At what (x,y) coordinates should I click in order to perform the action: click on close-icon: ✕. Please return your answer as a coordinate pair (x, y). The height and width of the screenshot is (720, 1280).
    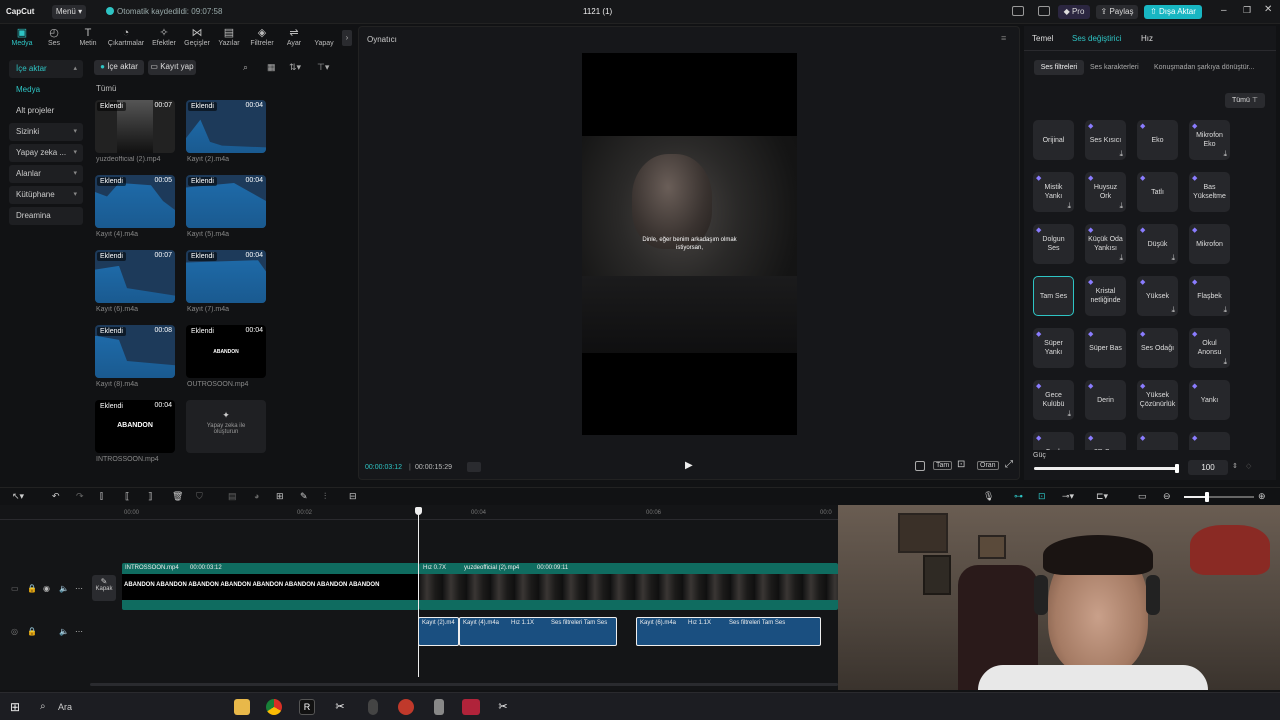
    Looking at the image, I should click on (1268, 9).